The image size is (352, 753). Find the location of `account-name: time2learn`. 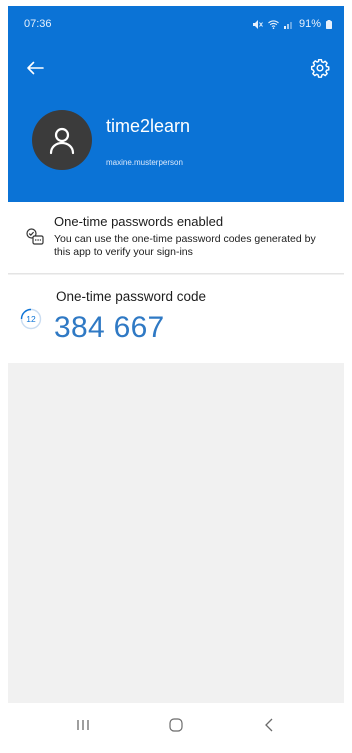

account-name: time2learn is located at coordinates (148, 126).